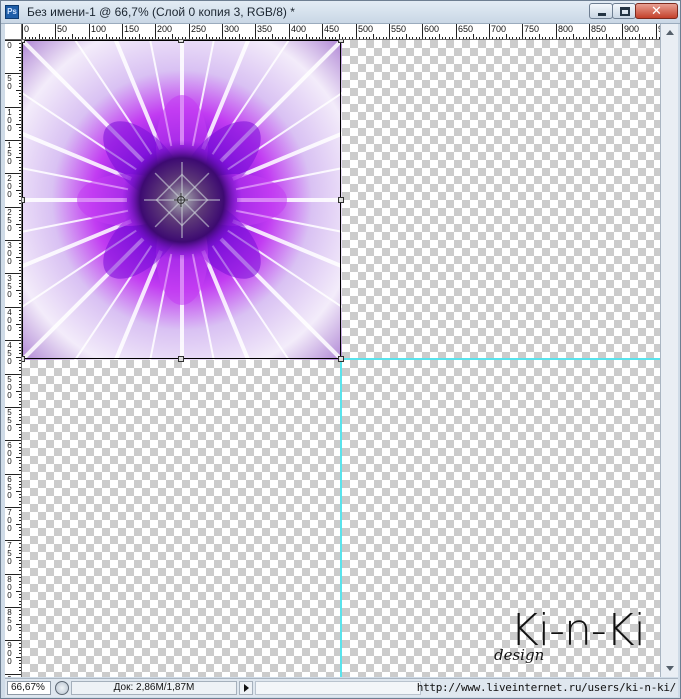 The width and height of the screenshot is (681, 699). I want to click on arrow-down-icon, so click(670, 668).